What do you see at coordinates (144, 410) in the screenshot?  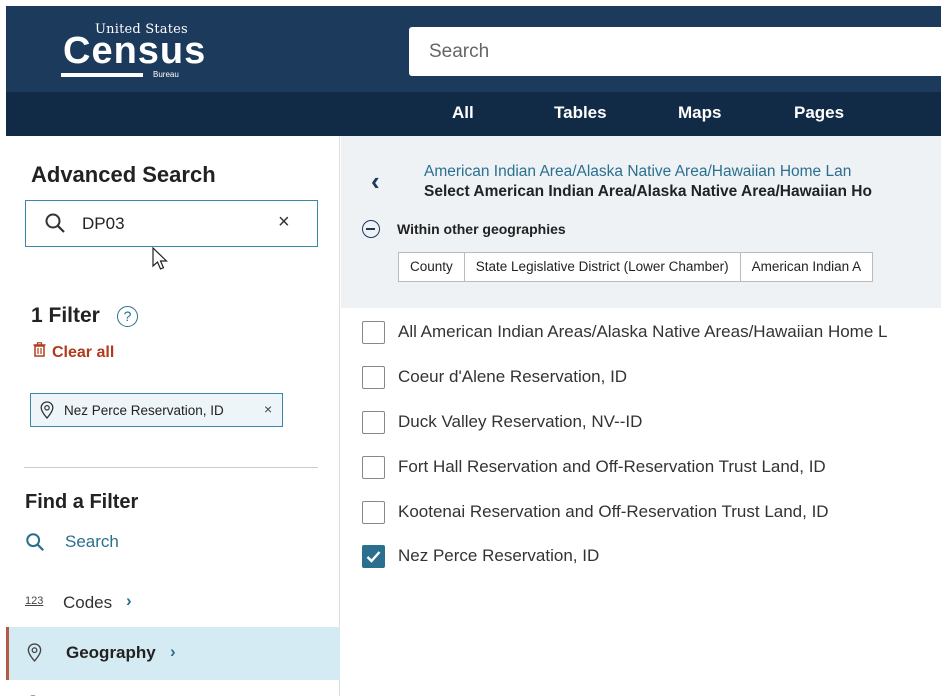 I see `filter-chip-label: Nez Perce Reservation, ID` at bounding box center [144, 410].